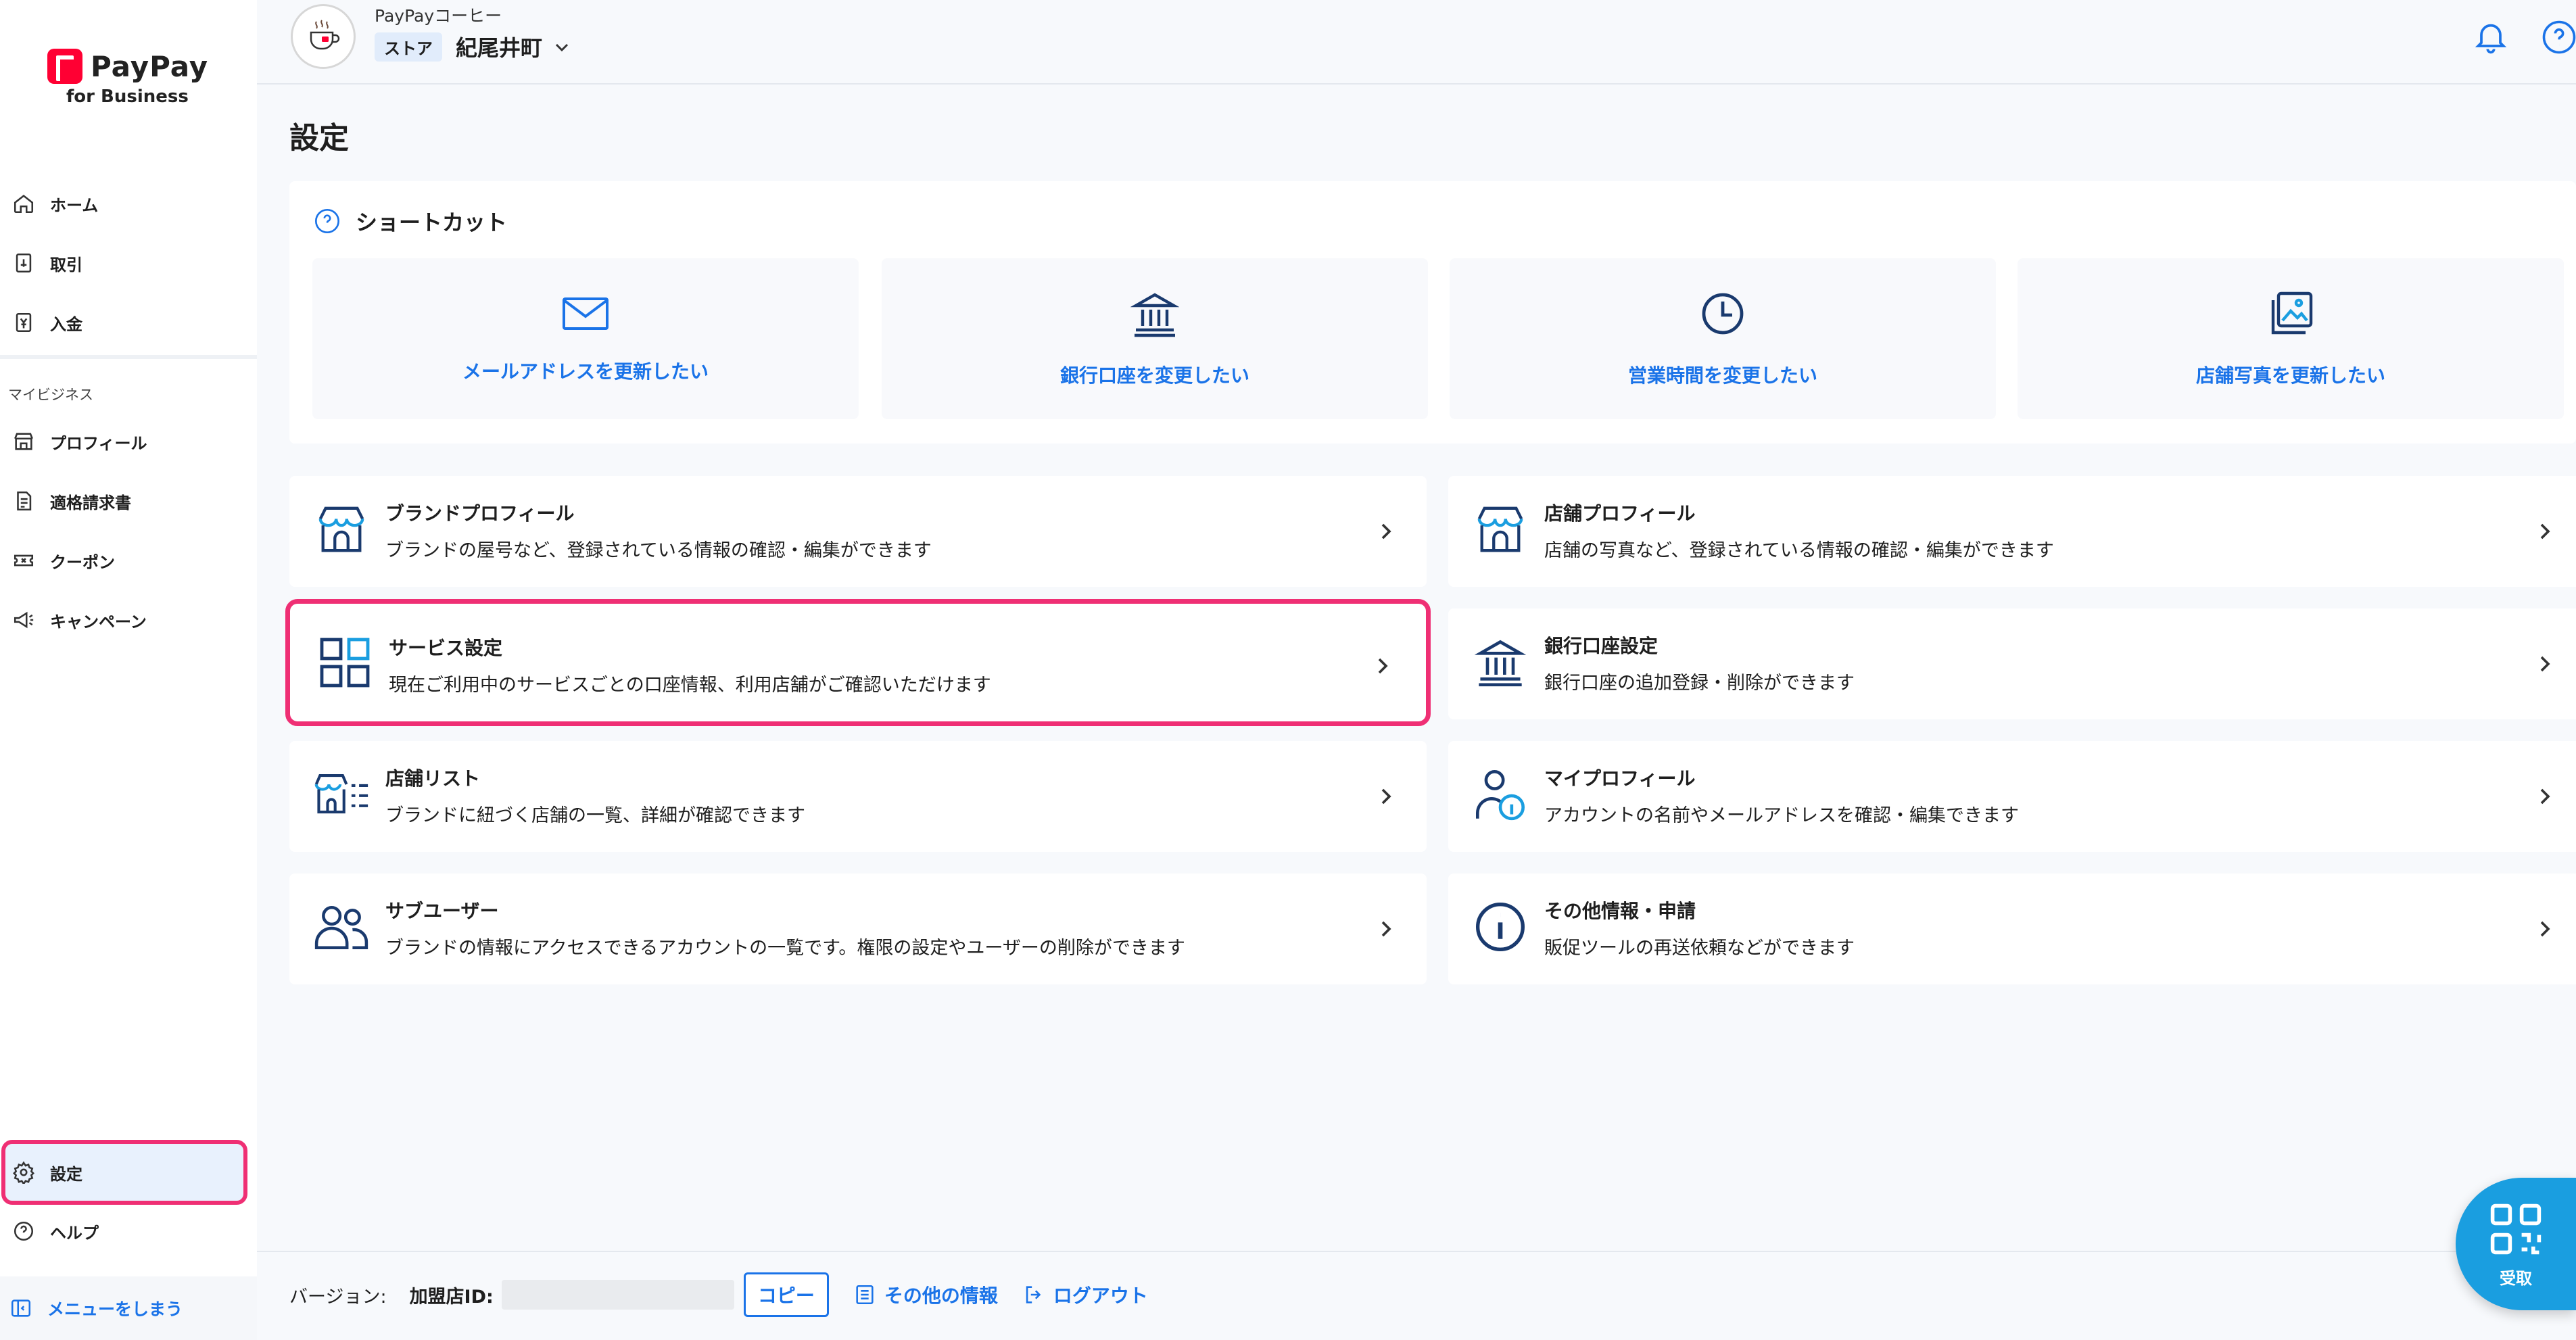  I want to click on shortcut-change-hours: 営業時間を変更したい, so click(1723, 338).